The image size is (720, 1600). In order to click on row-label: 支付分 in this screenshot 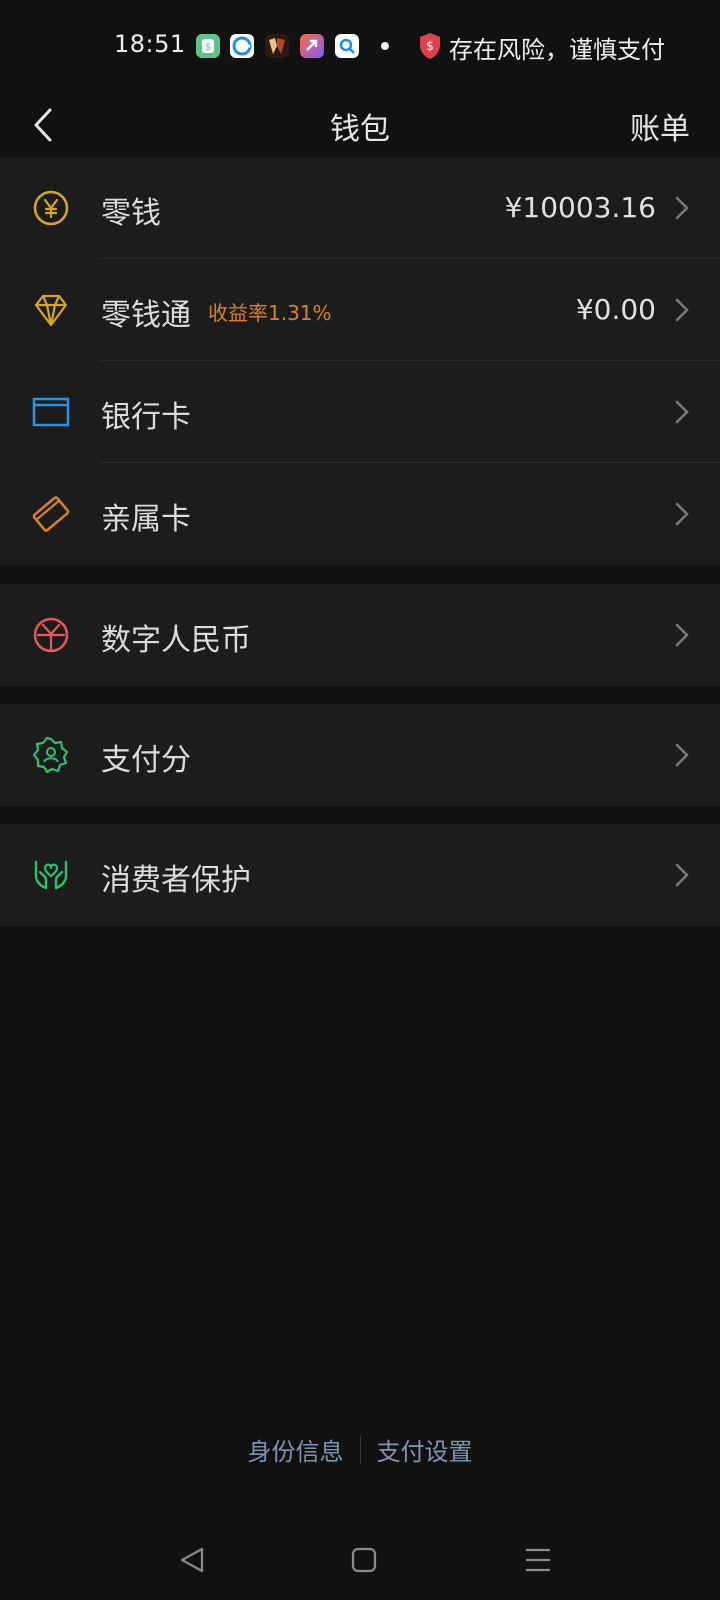, I will do `click(146, 760)`.